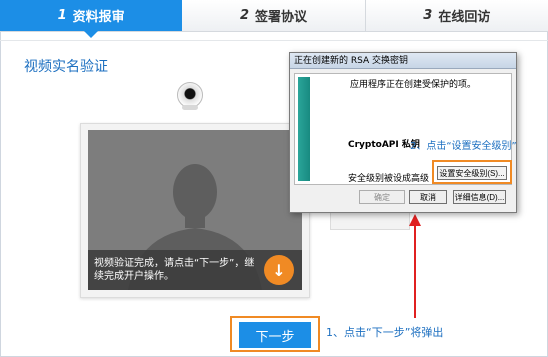 The image size is (548, 357). I want to click on step-3-number: 3, so click(428, 15).